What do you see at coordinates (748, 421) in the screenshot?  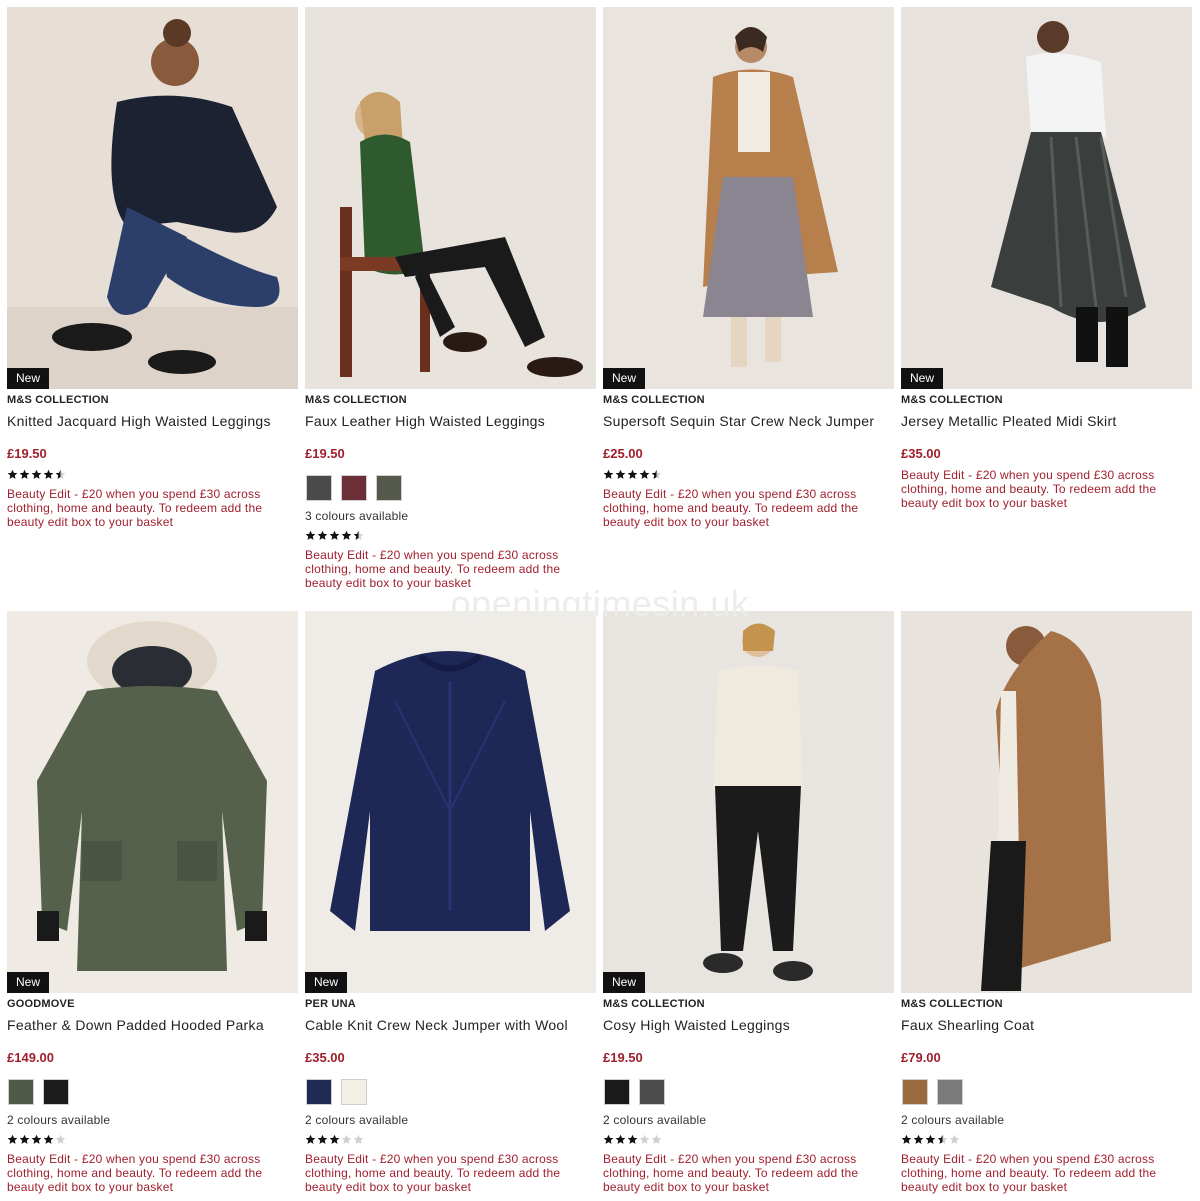 I see `product-title: Supersoft Sequin Star Crew Neck Jumper` at bounding box center [748, 421].